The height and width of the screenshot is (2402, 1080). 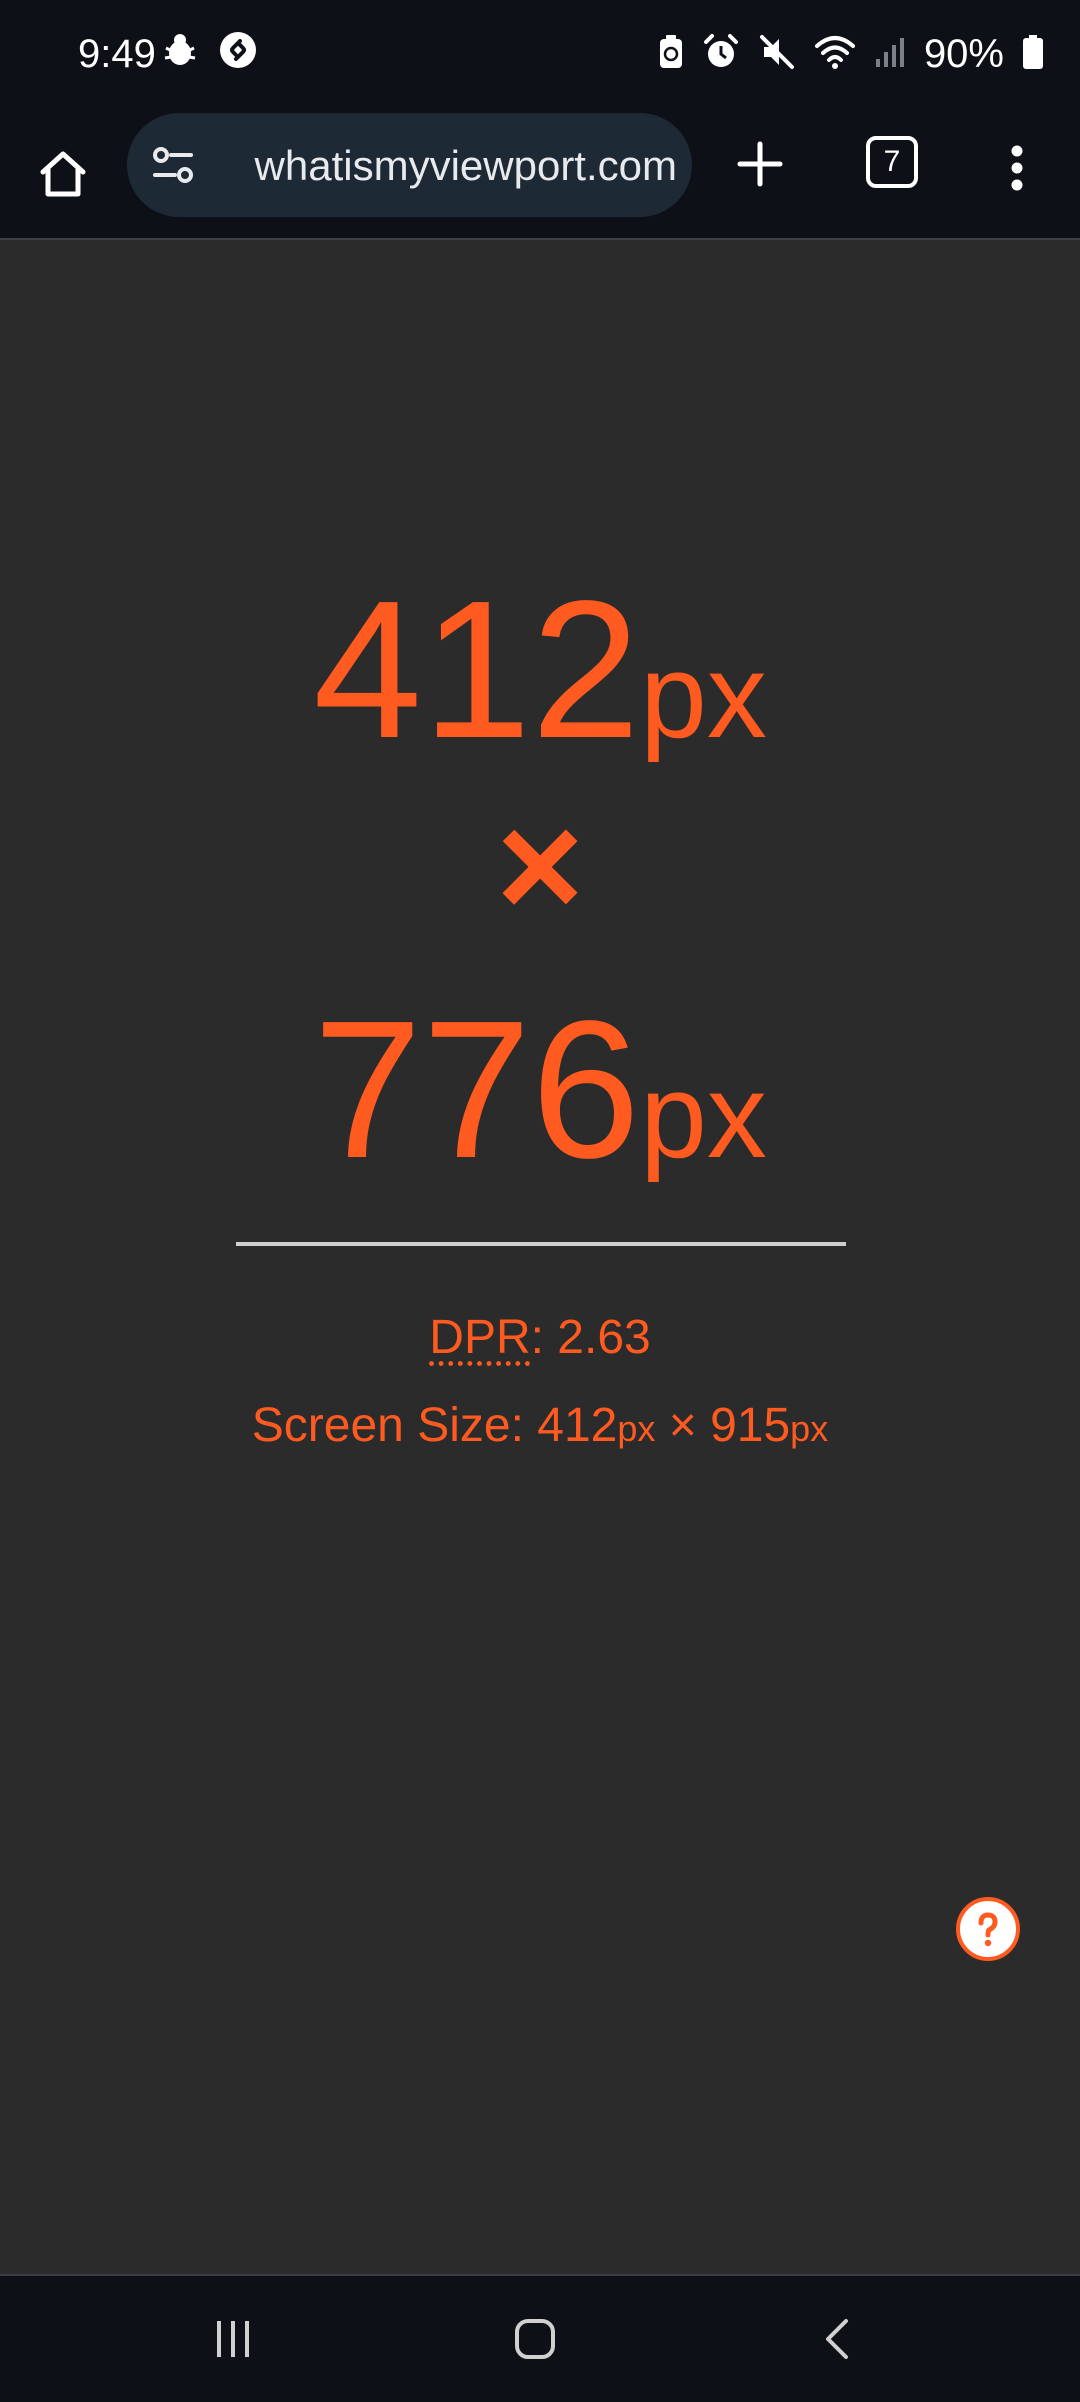 I want to click on status-time: 9:49, so click(x=117, y=54).